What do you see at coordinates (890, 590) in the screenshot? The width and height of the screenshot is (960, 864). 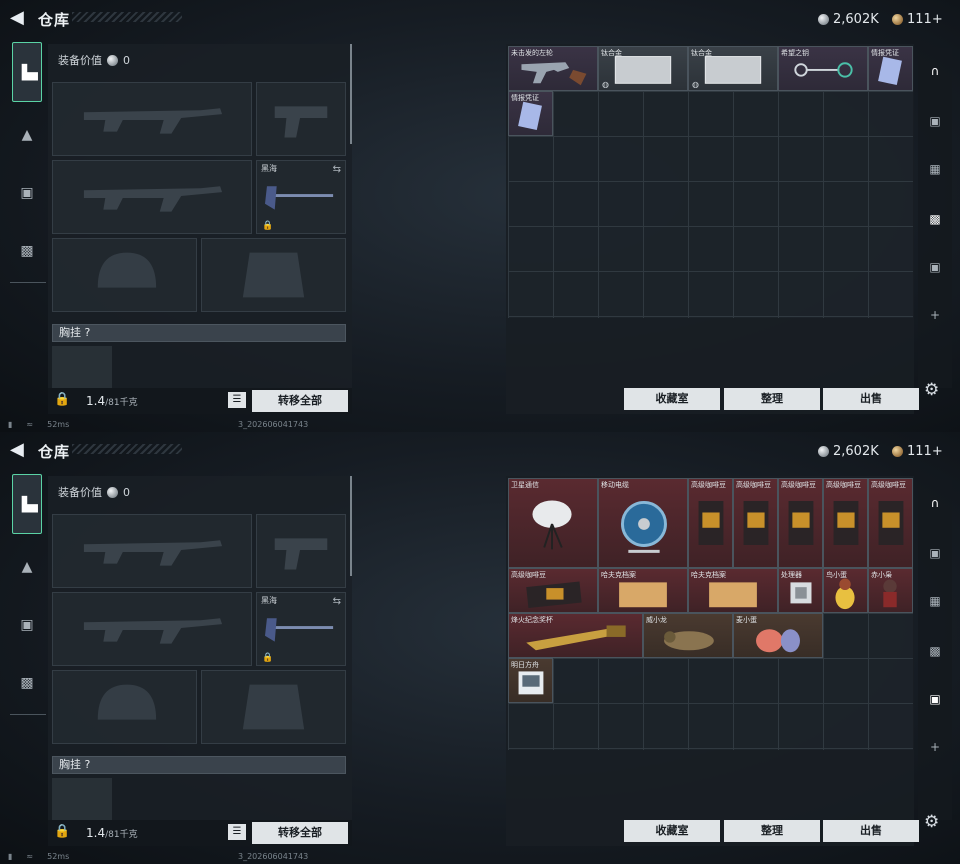 I see `inventory-item: 赤小枭` at bounding box center [890, 590].